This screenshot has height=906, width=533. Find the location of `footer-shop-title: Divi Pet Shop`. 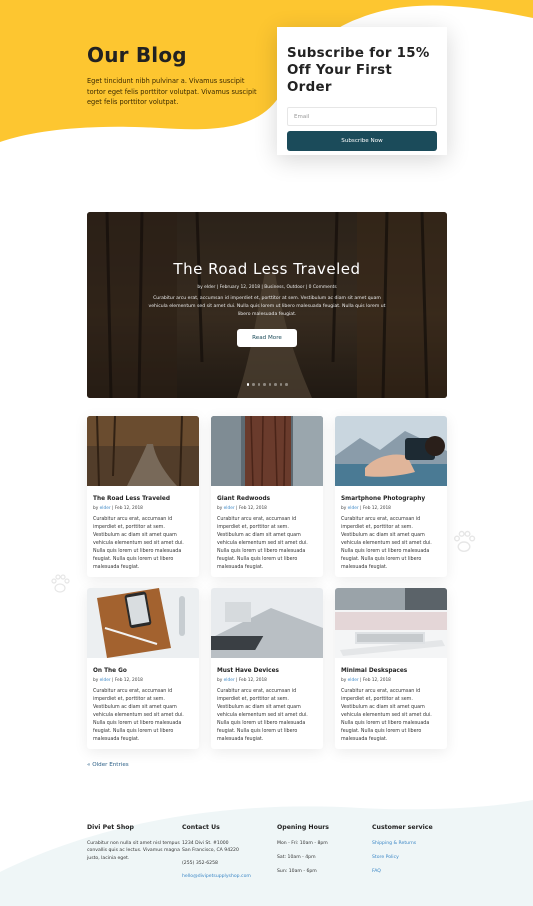

footer-shop-title: Divi Pet Shop is located at coordinates (110, 827).